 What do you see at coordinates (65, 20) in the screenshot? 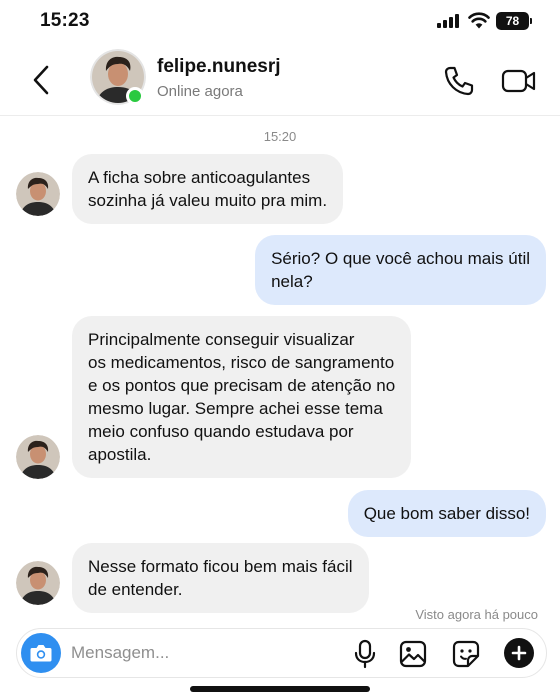
I see `status-time: 15:23` at bounding box center [65, 20].